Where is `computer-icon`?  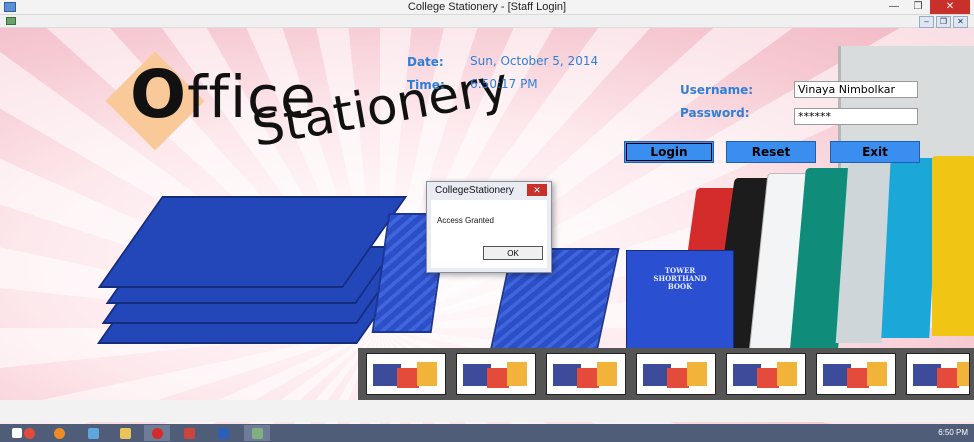 computer-icon is located at coordinates (93, 433).